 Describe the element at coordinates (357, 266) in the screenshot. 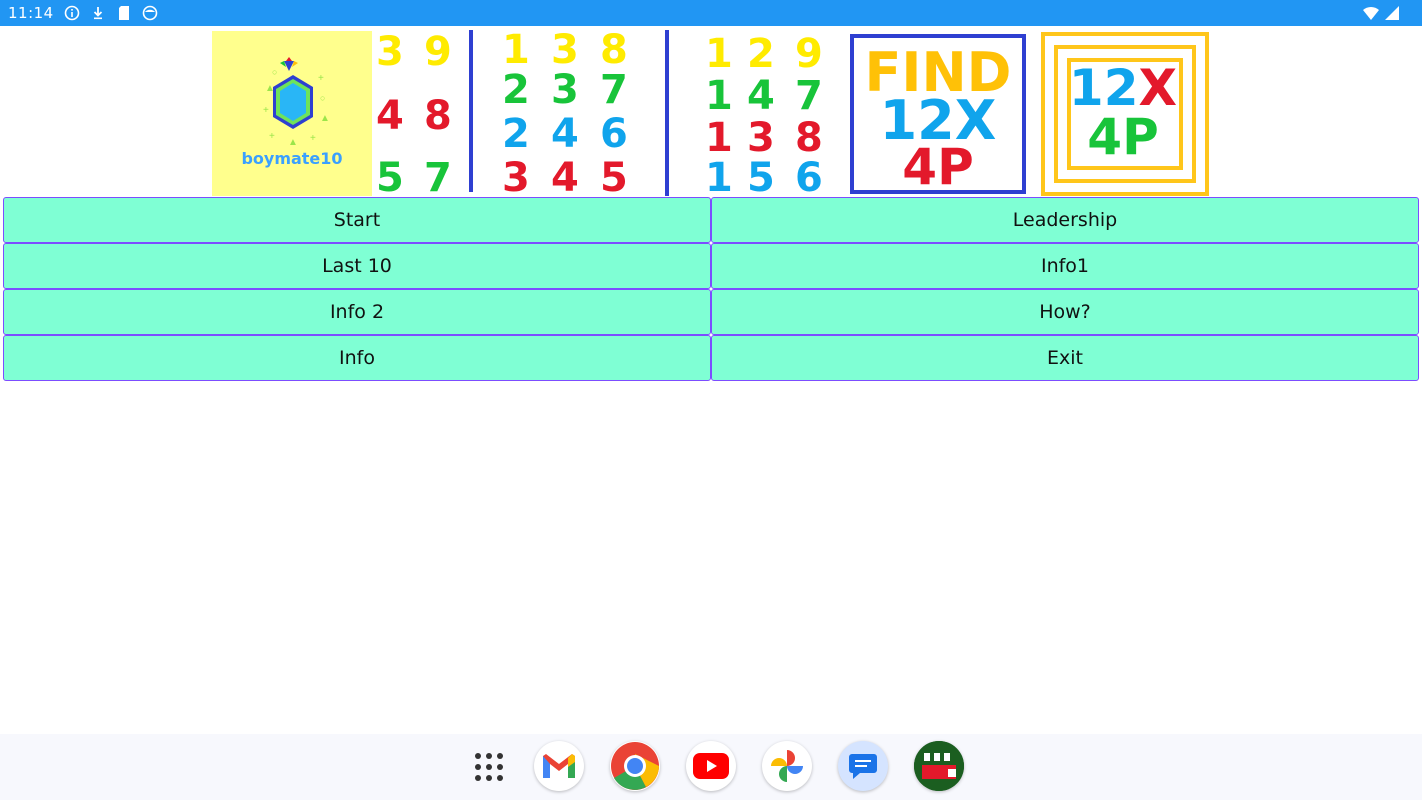

I see `last10-button: Last 10` at that location.